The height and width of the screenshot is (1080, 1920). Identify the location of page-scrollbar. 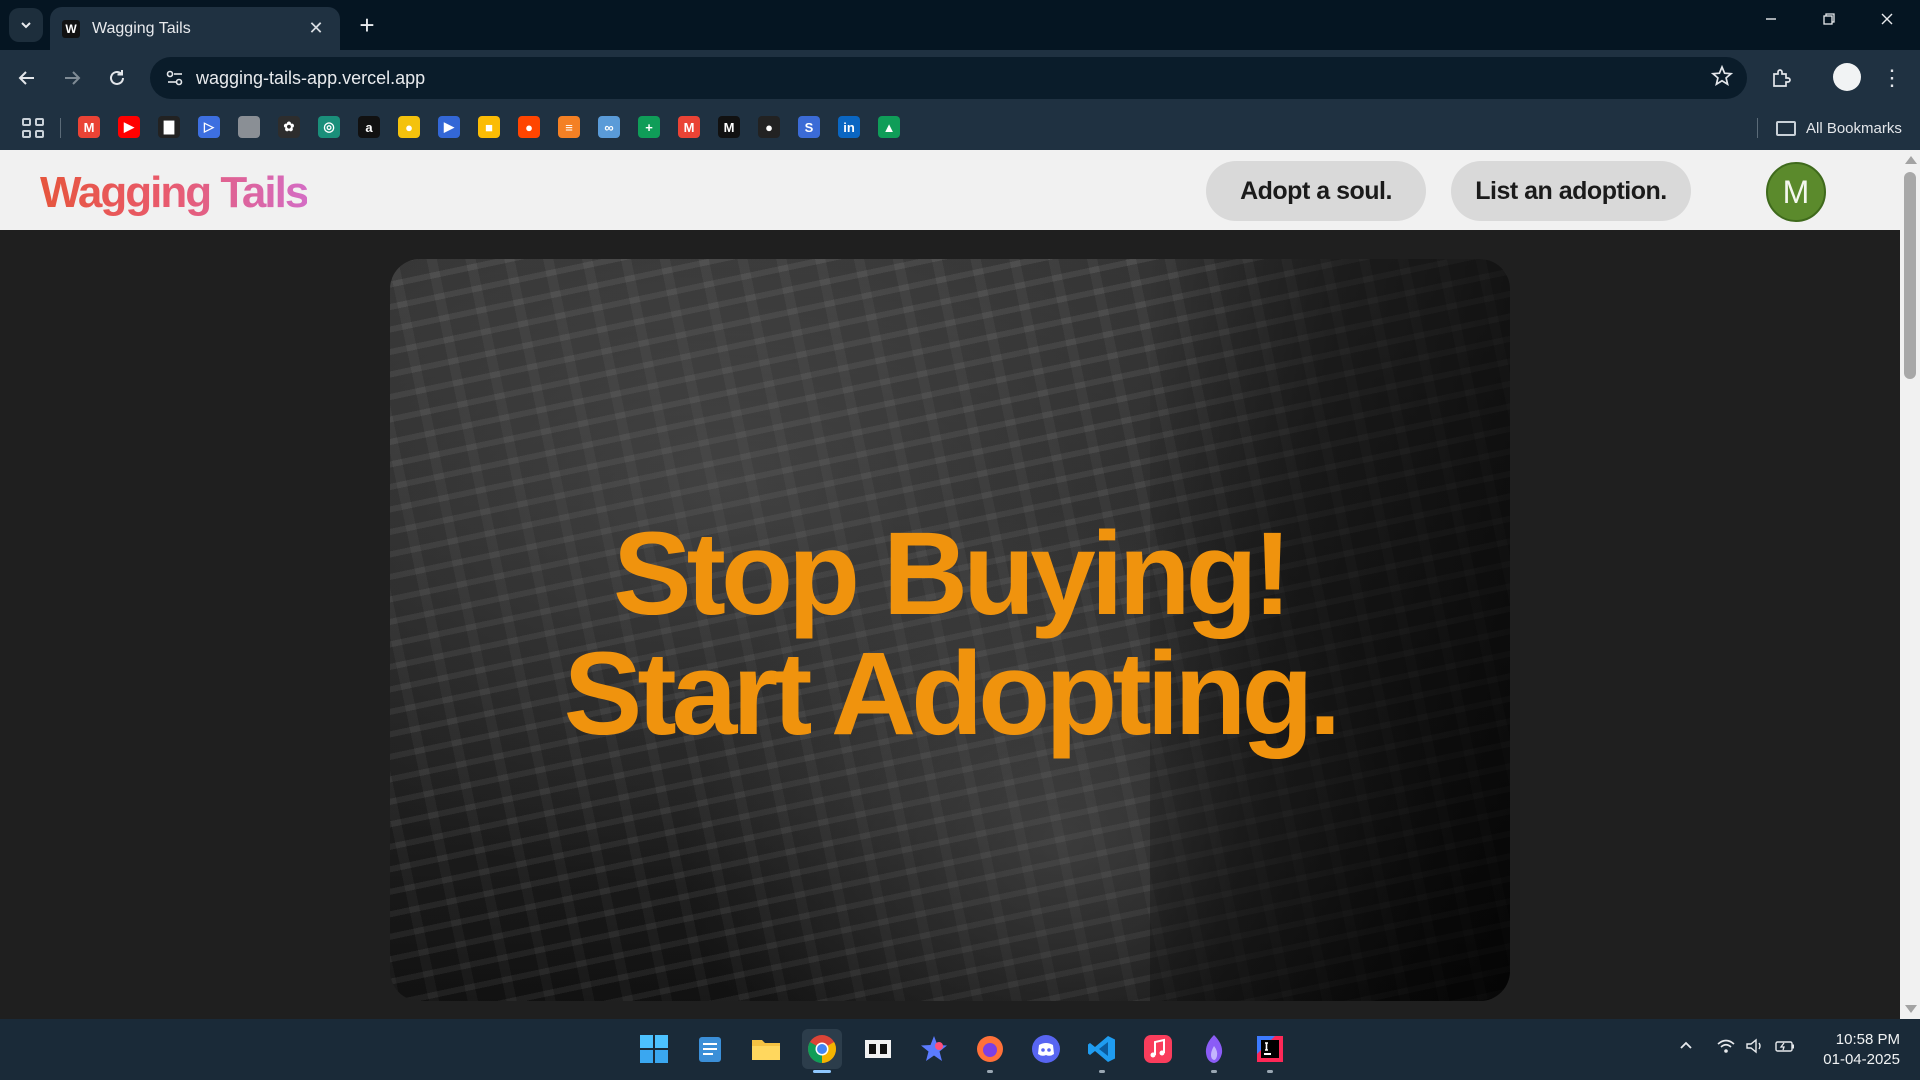
(1910, 584).